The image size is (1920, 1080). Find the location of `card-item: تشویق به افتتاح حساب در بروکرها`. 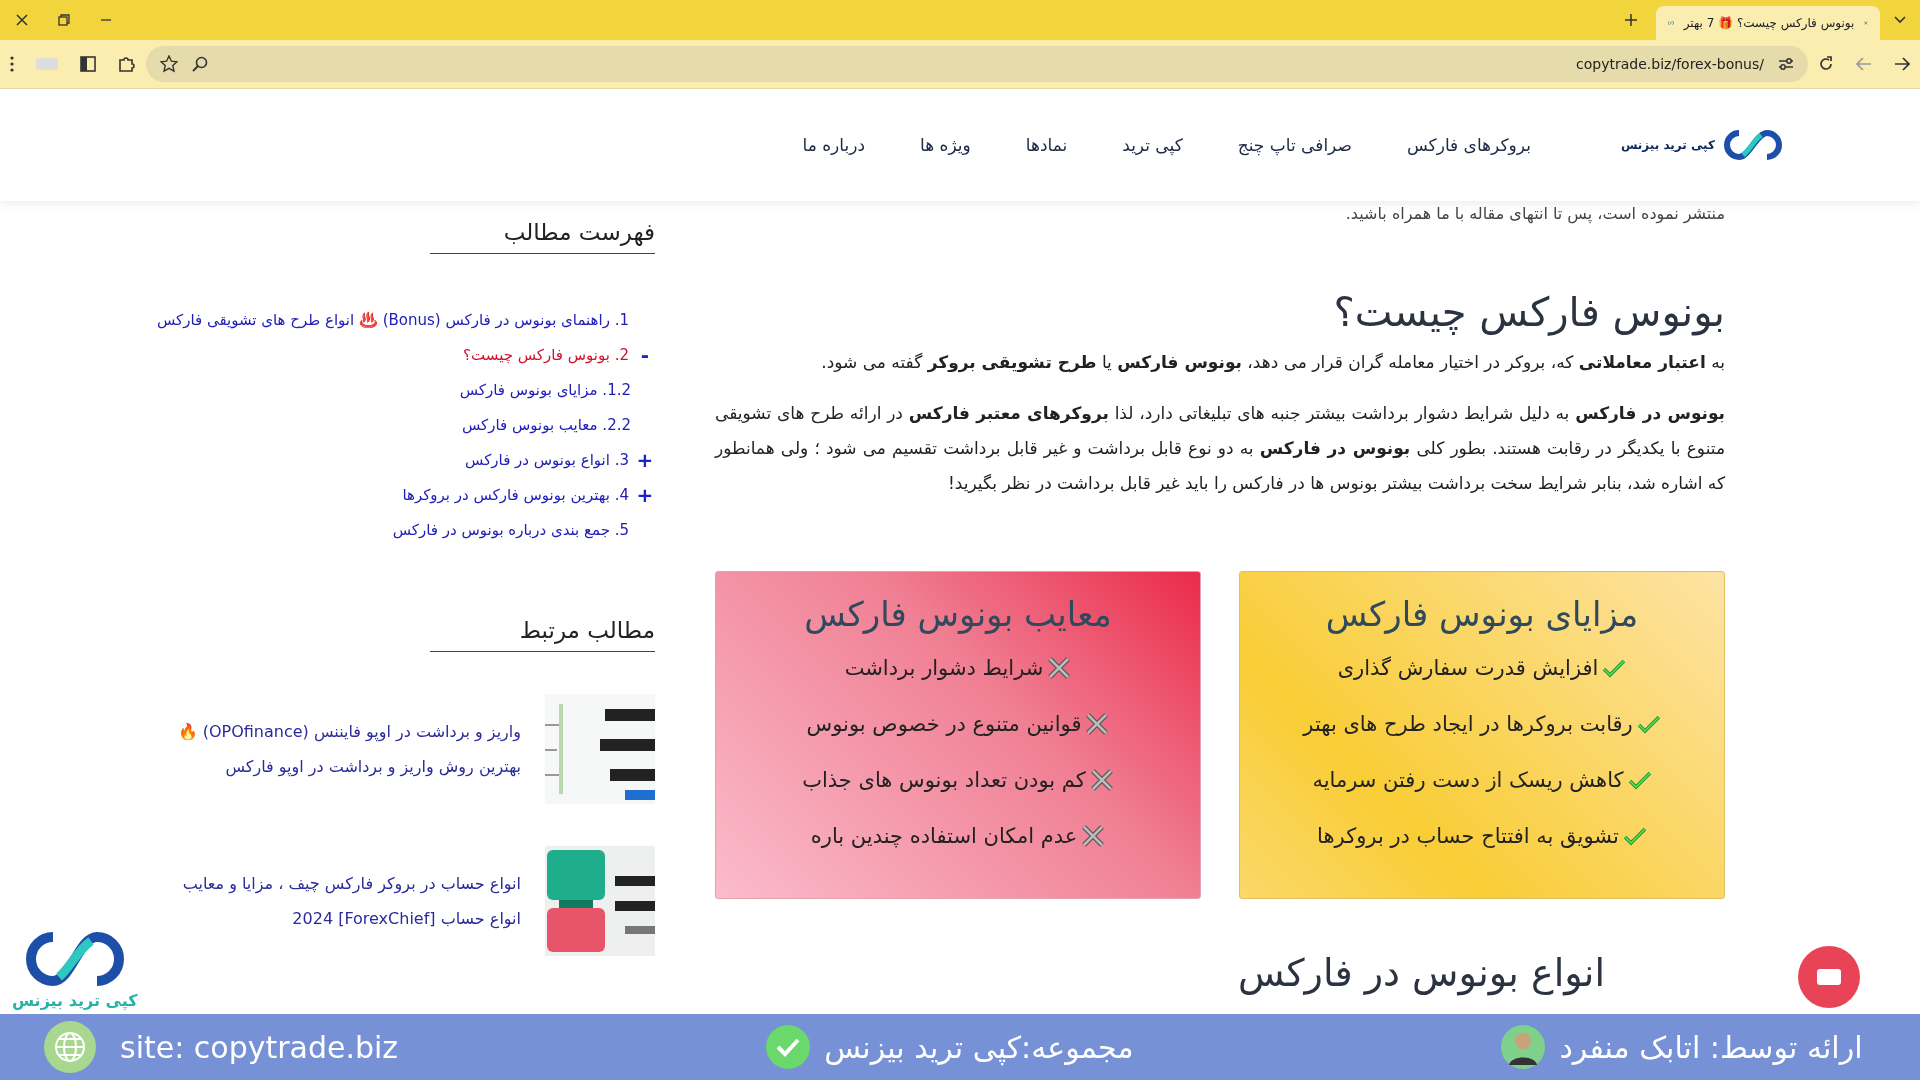

card-item: تشویق به افتتاح حساب در بروکرها is located at coordinates (1468, 836).